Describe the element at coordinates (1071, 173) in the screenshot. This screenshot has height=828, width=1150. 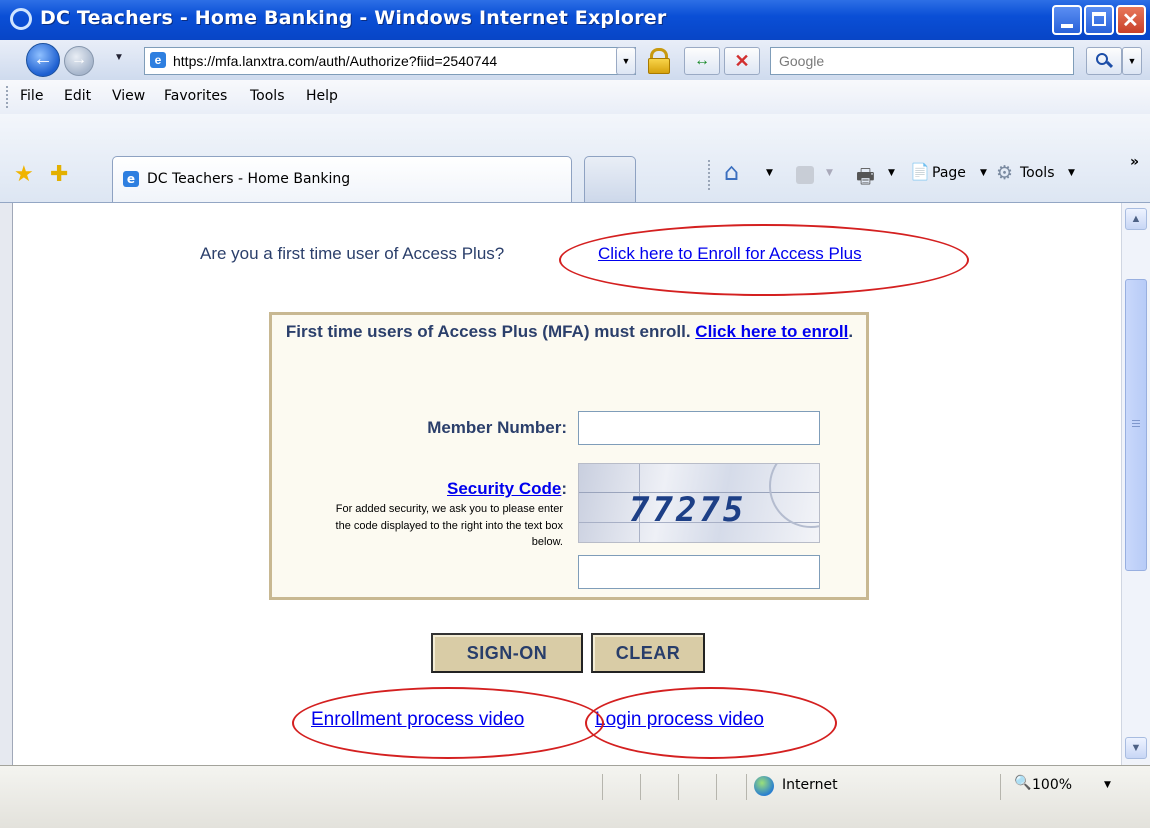
I see `tools-dropdown-icon: ▼` at that location.